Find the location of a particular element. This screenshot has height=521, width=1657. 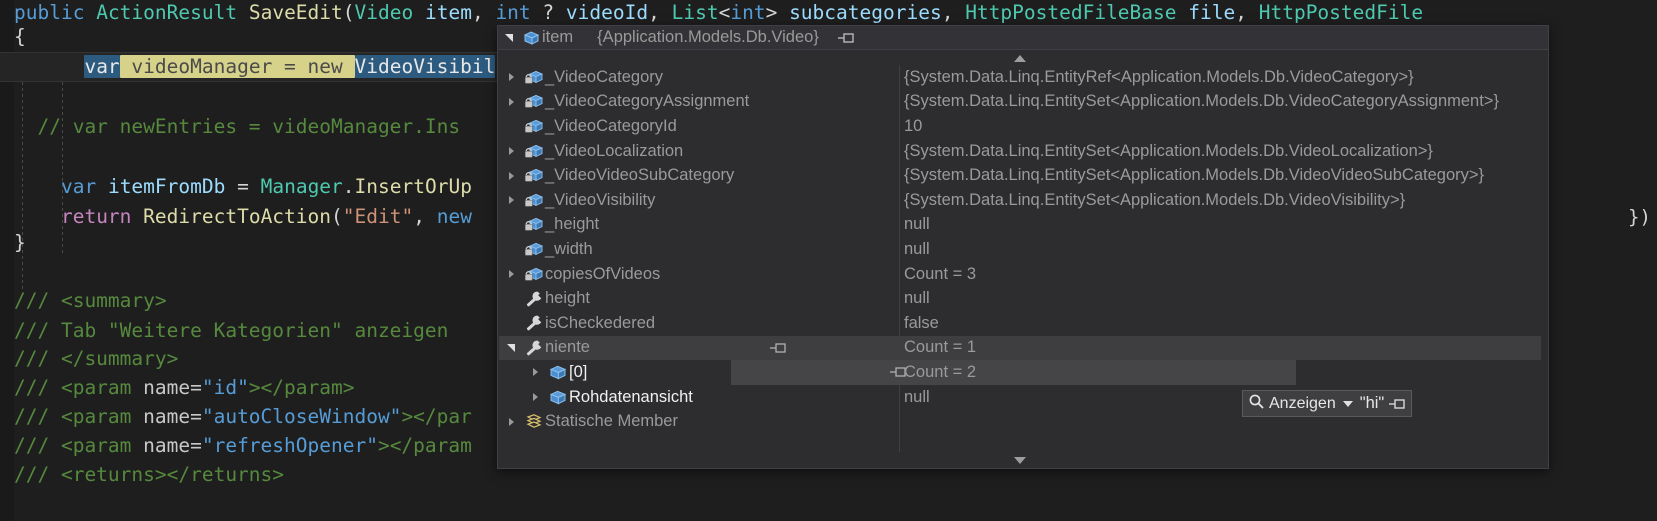

datatip-row-name: _VideoVideoSubCategory is located at coordinates (640, 175).